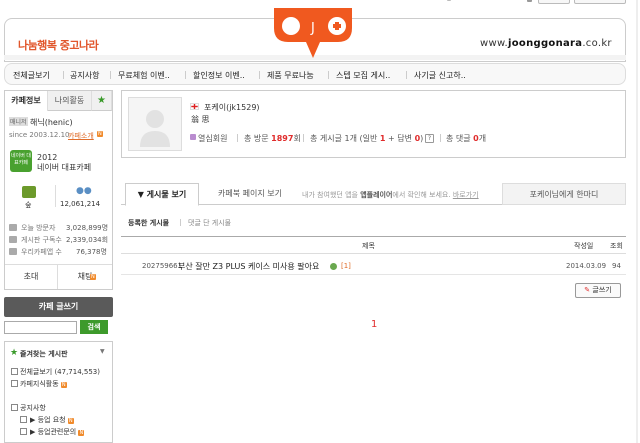 The height and width of the screenshot is (443, 640). What do you see at coordinates (200, 119) in the screenshot?
I see `member-name: 翁 思` at bounding box center [200, 119].